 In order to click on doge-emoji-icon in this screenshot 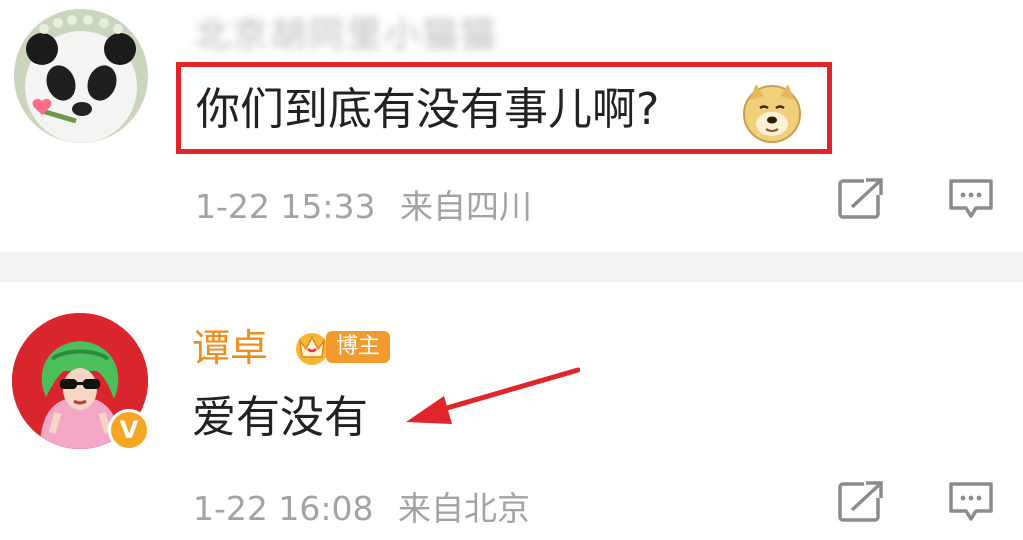, I will do `click(772, 112)`.